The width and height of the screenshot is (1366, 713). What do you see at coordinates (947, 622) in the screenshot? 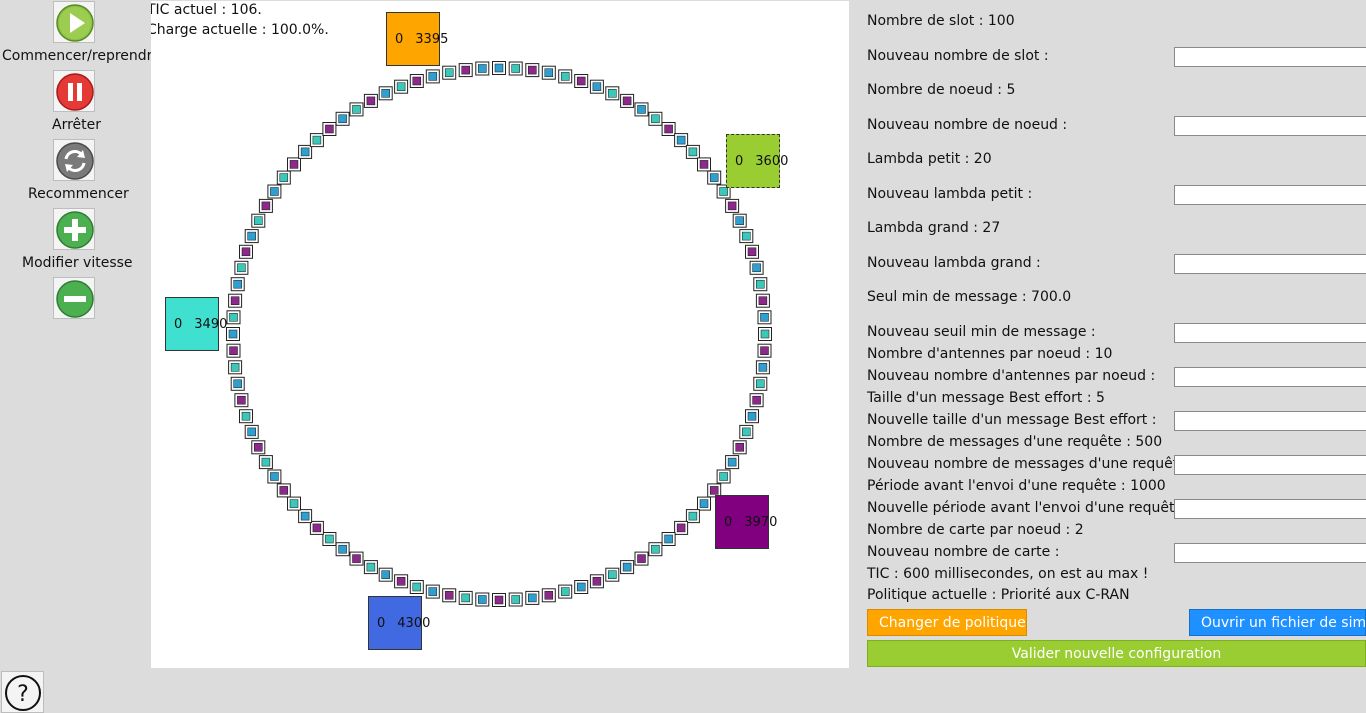
I see `change-policy-button: Changer de politique` at bounding box center [947, 622].